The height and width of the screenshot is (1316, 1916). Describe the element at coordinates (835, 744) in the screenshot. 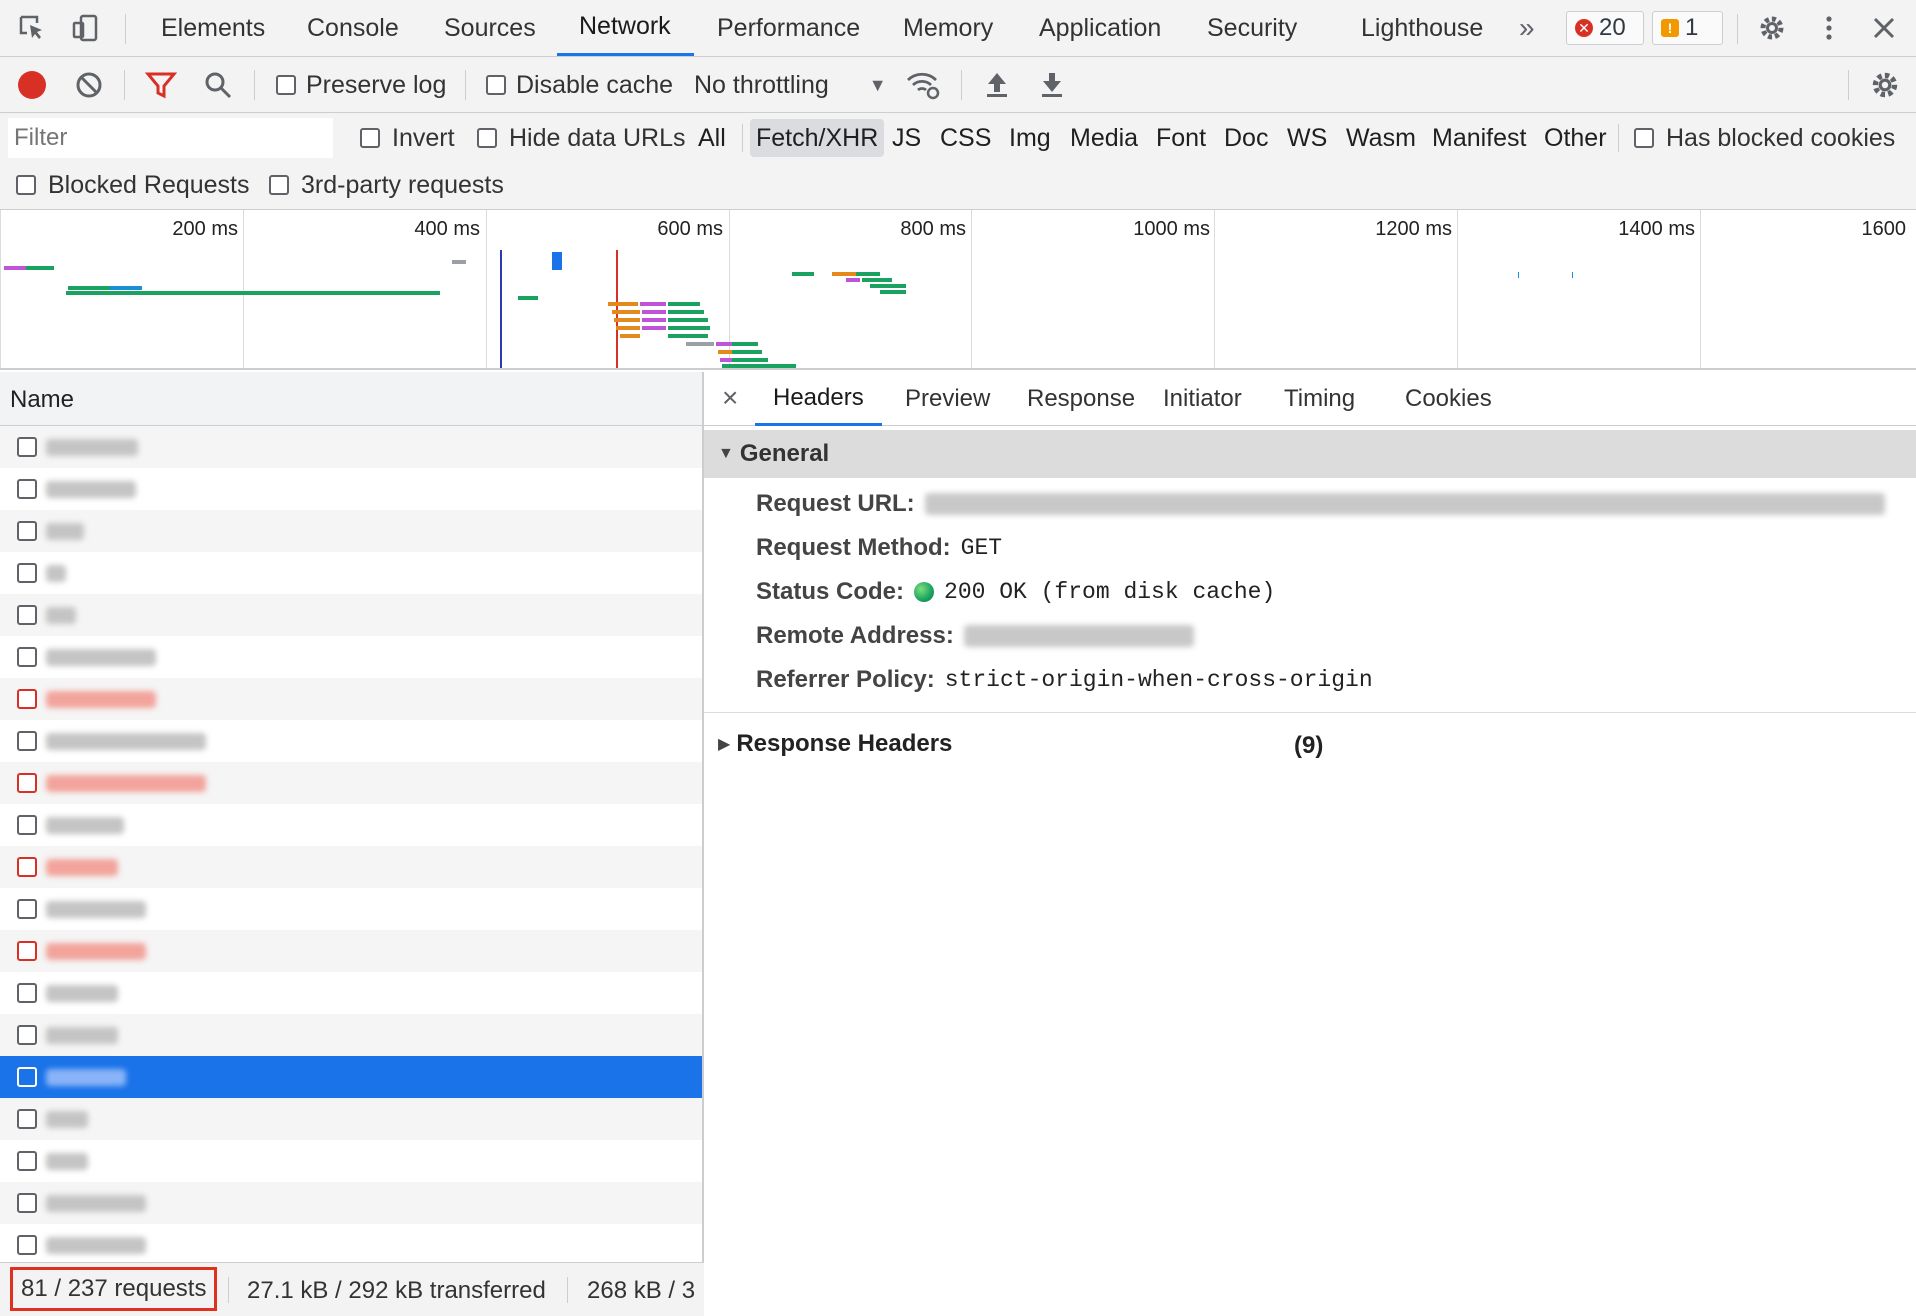

I see `response-headers-section-header: ▶ Response Headers` at that location.